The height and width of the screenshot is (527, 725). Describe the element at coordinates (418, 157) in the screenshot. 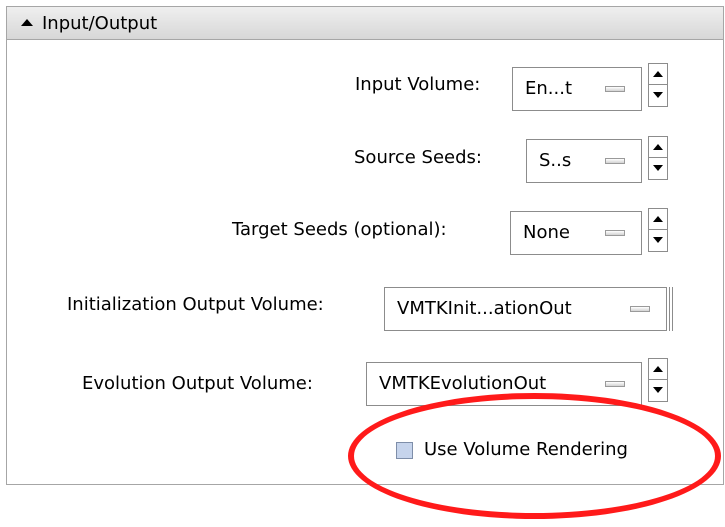

I see `source-seeds-label: Source Seeds:` at that location.